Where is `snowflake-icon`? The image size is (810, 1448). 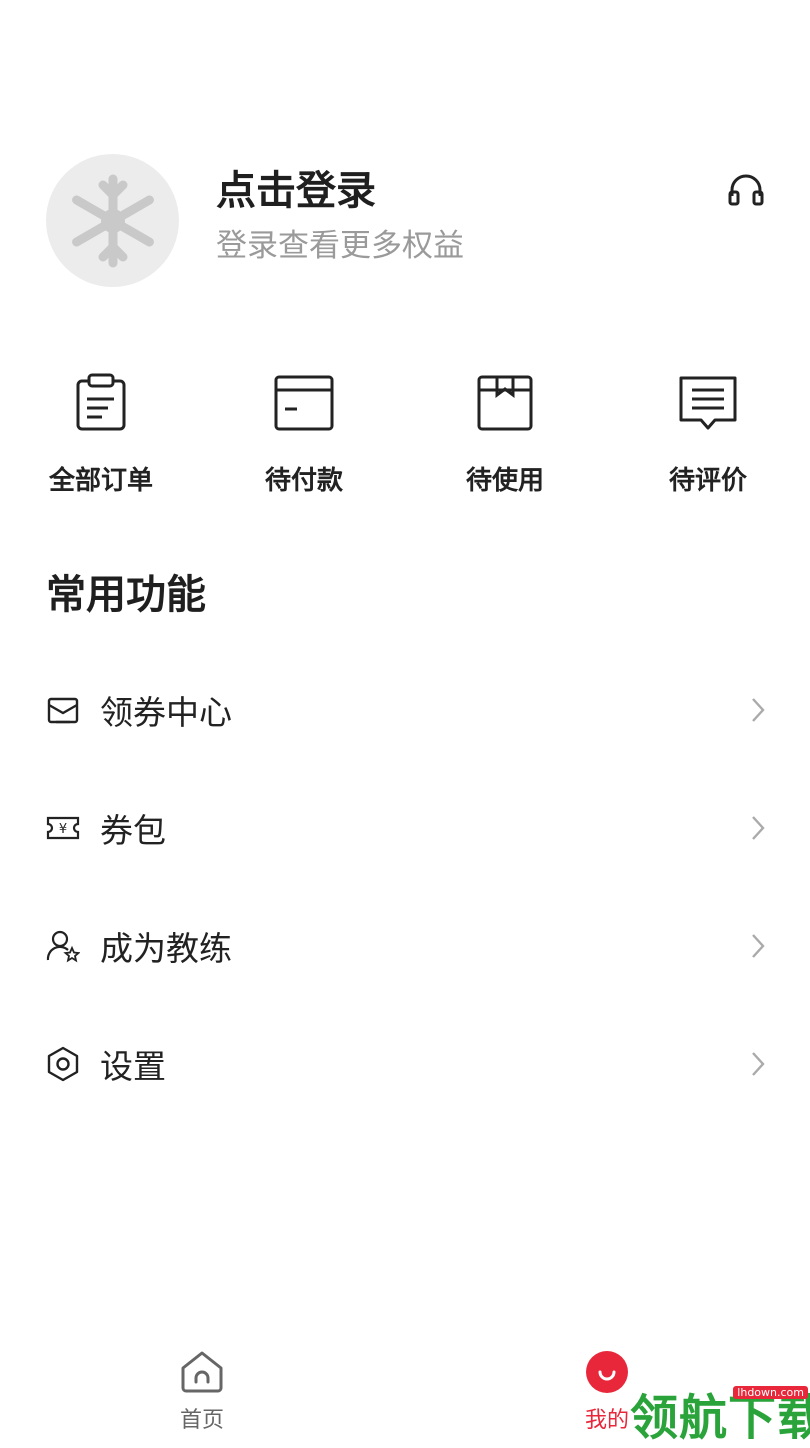 snowflake-icon is located at coordinates (112, 220).